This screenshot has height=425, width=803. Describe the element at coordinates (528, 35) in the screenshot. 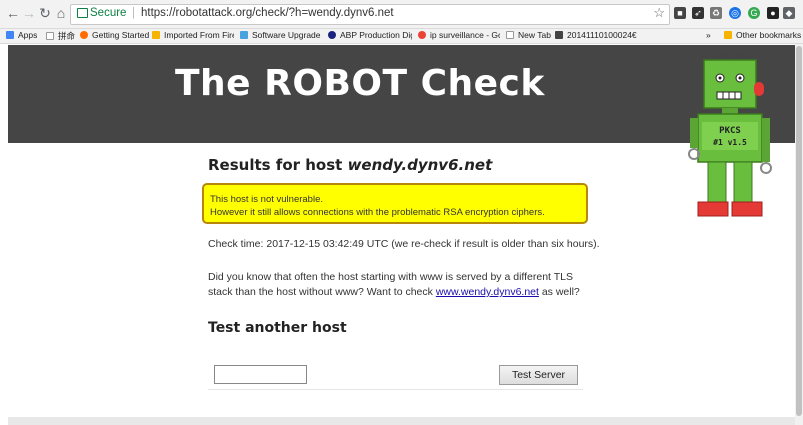

I see `bookmark-new-tab: New Tab` at that location.